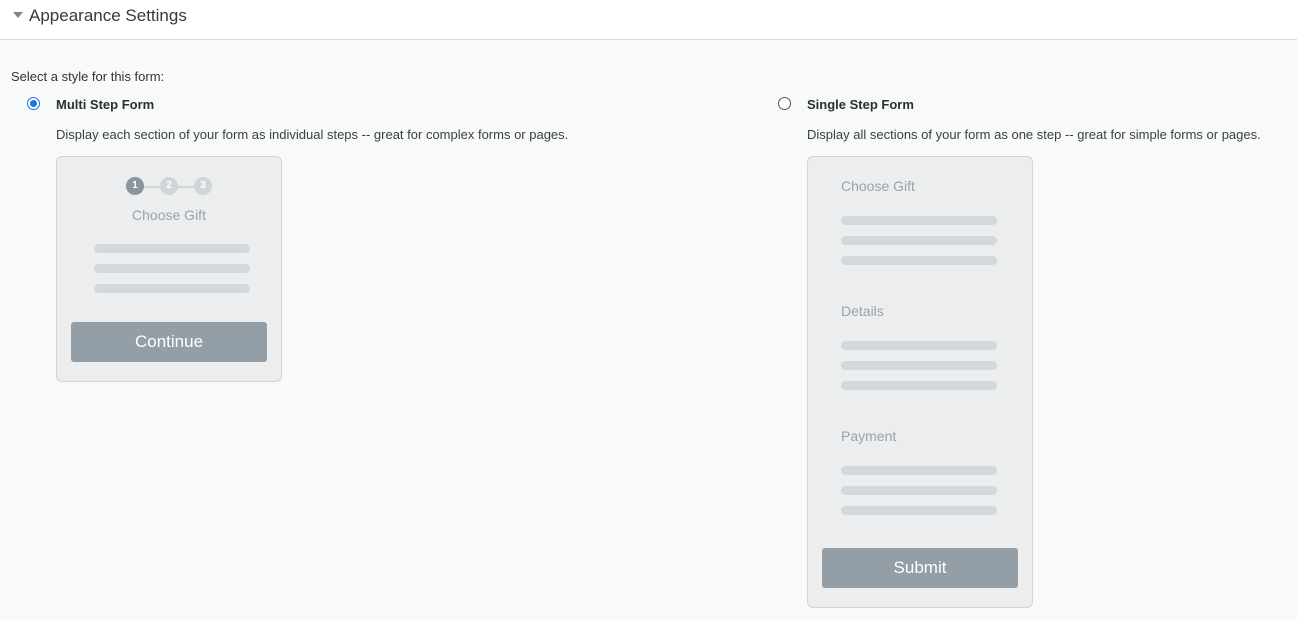  Describe the element at coordinates (920, 568) in the screenshot. I see `preview-submit-button: Submit` at that location.